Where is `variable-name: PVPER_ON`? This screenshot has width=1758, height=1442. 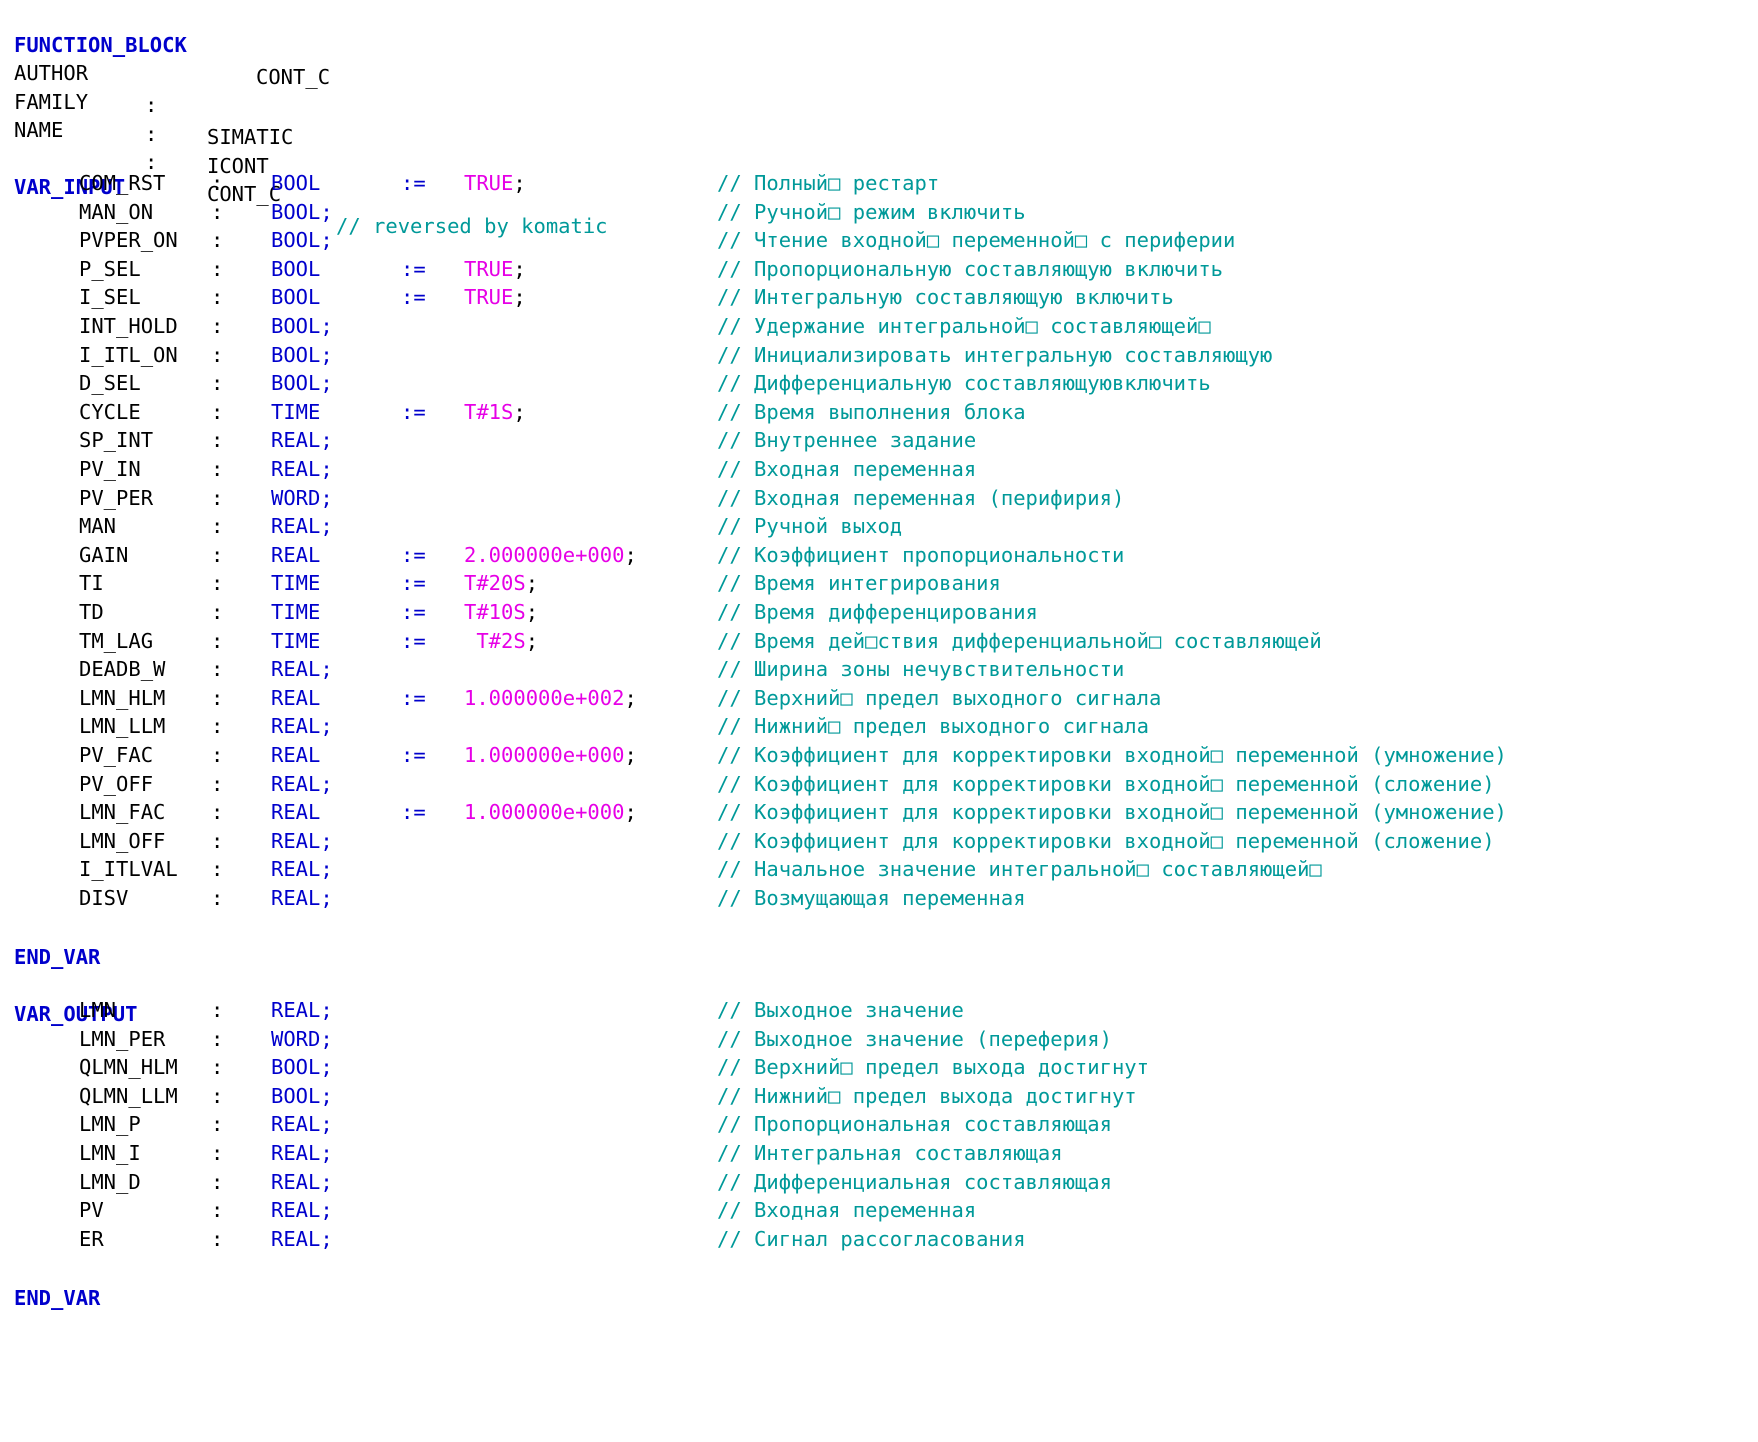
variable-name: PVPER_ON is located at coordinates (128, 240).